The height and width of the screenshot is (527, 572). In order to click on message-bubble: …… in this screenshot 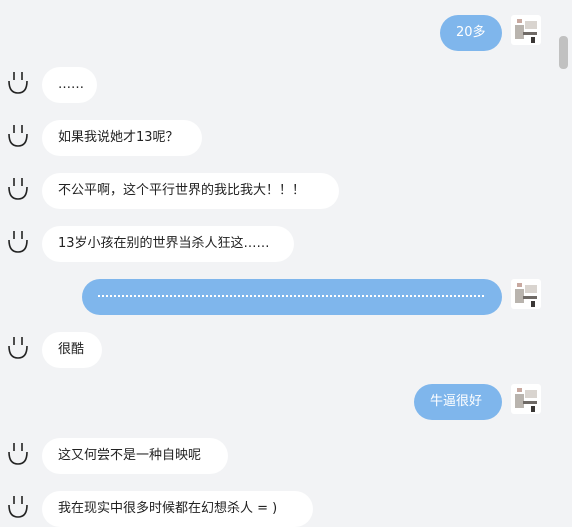, I will do `click(69, 85)`.